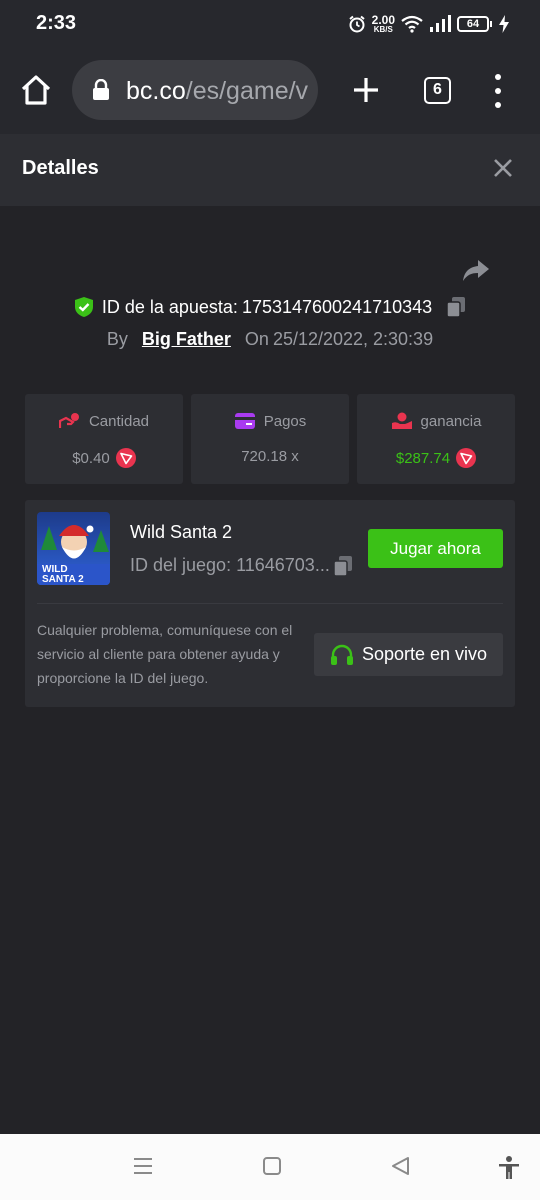 This screenshot has height=1200, width=540. Describe the element at coordinates (424, 654) in the screenshot. I see `live-support-label: Soporte en vivo` at that location.